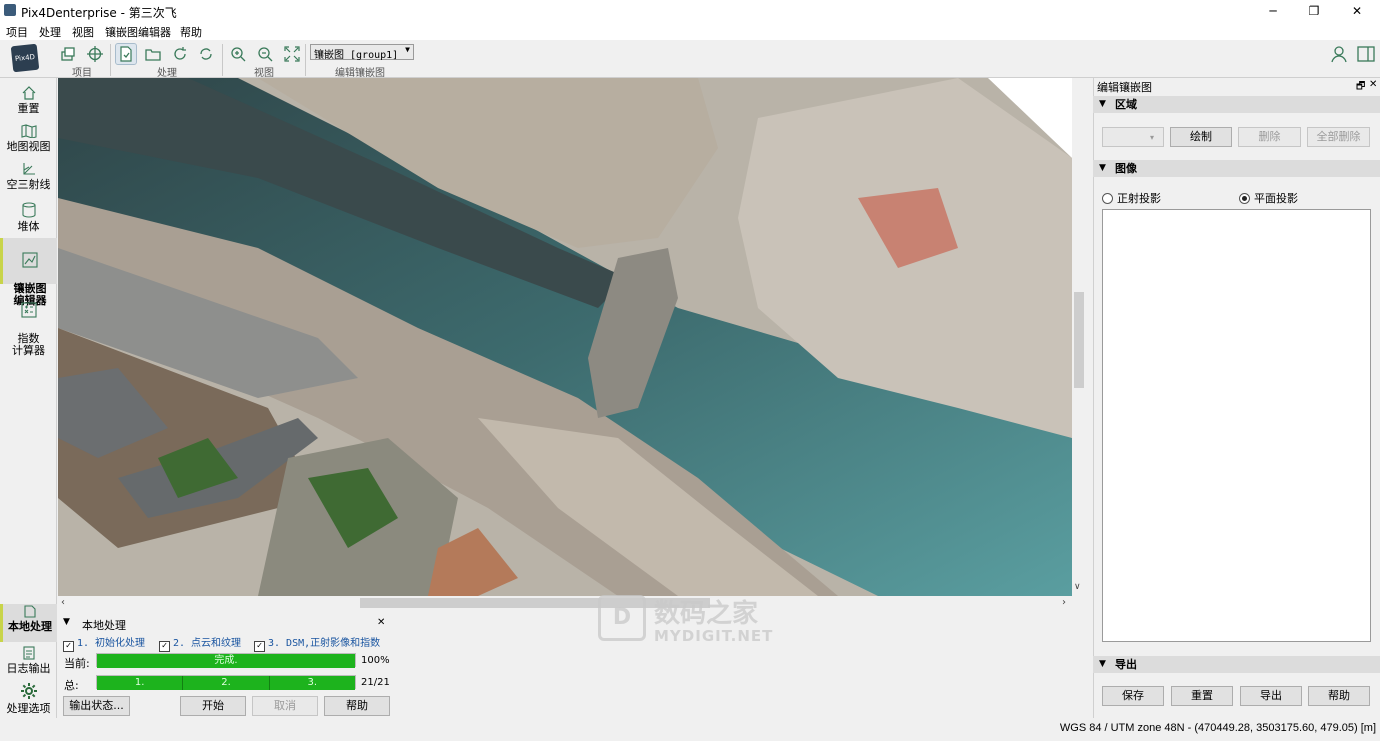 The height and width of the screenshot is (741, 1380). Describe the element at coordinates (292, 54) in the screenshot. I see `fit-view-icon` at that location.